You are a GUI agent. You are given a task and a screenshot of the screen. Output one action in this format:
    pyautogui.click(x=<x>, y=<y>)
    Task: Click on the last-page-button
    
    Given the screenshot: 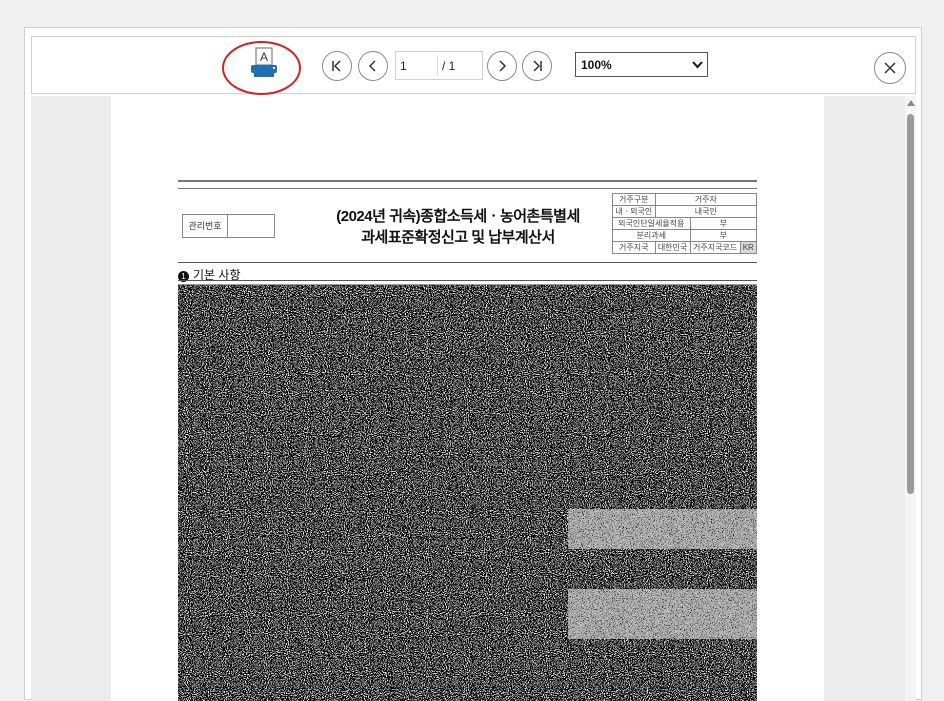 What is the action you would take?
    pyautogui.click(x=537, y=66)
    